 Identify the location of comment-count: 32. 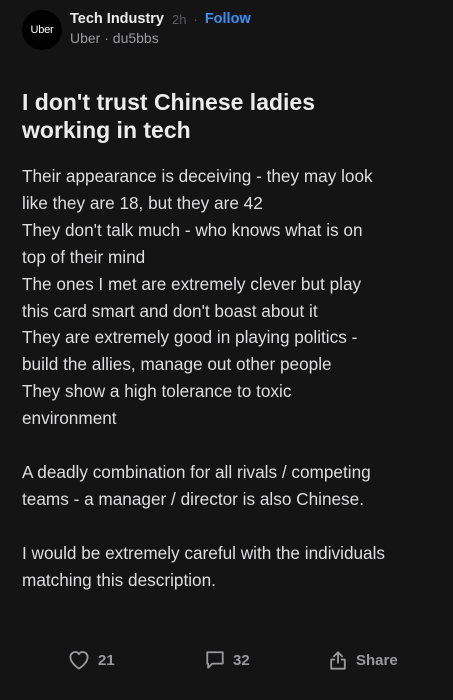
(241, 660).